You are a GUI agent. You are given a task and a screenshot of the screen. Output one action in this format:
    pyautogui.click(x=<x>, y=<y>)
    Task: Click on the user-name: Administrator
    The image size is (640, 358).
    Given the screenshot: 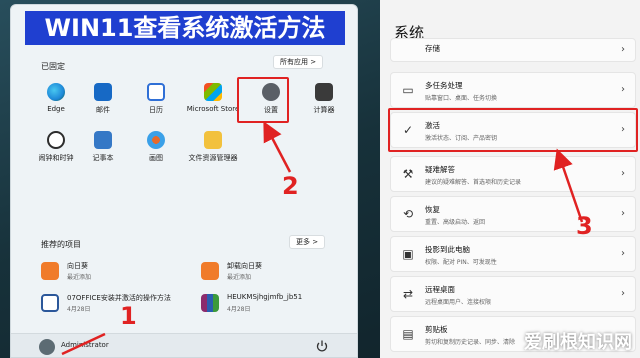 What is the action you would take?
    pyautogui.click(x=85, y=345)
    